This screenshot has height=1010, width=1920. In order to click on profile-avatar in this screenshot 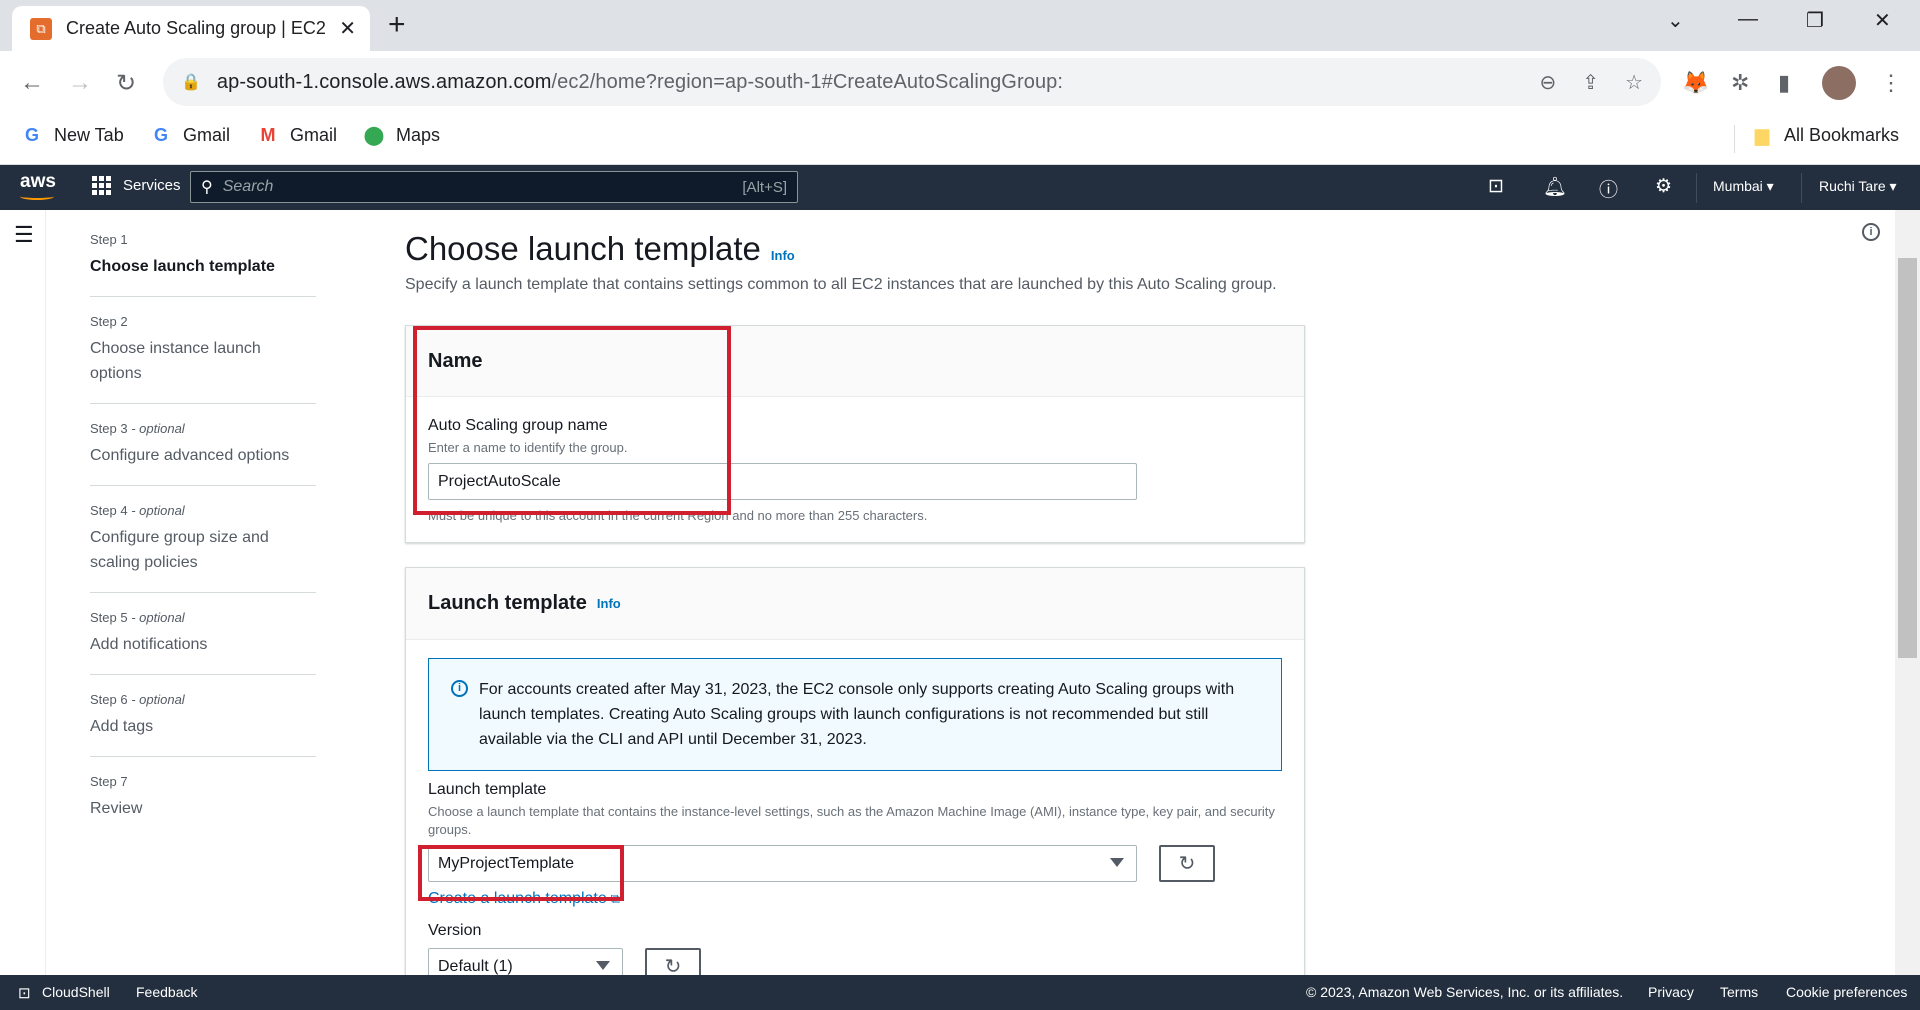, I will do `click(1839, 83)`.